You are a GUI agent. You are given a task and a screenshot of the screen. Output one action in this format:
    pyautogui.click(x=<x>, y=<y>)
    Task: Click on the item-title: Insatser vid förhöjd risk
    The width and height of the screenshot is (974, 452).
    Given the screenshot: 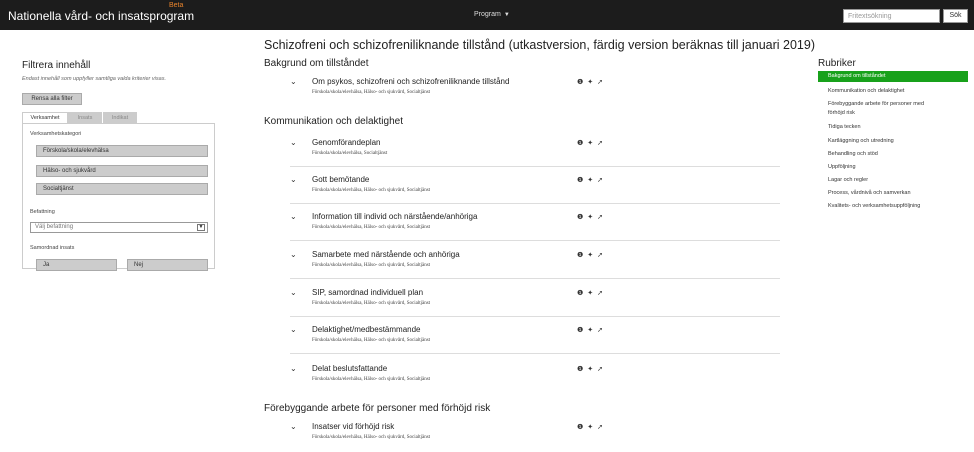 What is the action you would take?
    pyautogui.click(x=353, y=426)
    